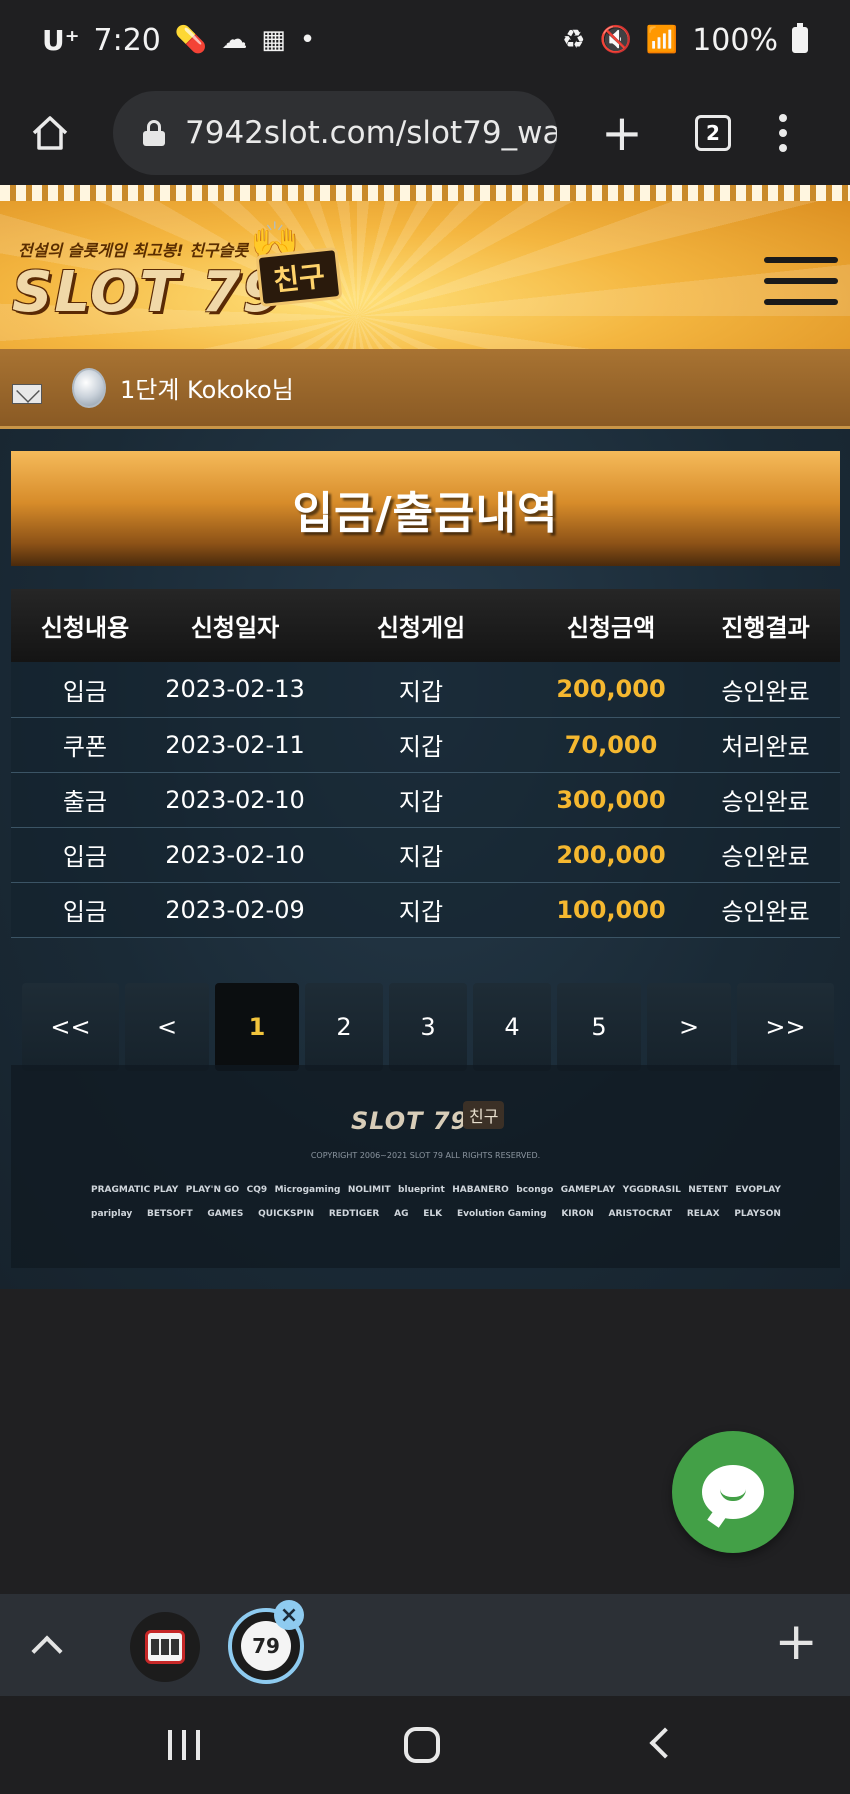 Image resolution: width=850 pixels, height=1794 pixels. I want to click on table-header-row: 신청내용 신청일자 신청게임 신청금액 진행결과, so click(425, 625).